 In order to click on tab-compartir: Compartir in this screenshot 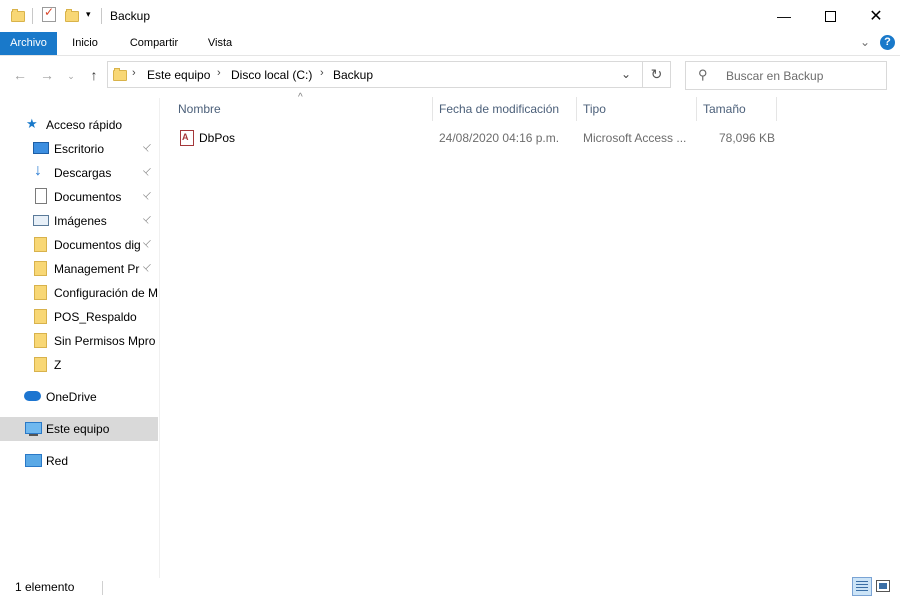, I will do `click(154, 43)`.